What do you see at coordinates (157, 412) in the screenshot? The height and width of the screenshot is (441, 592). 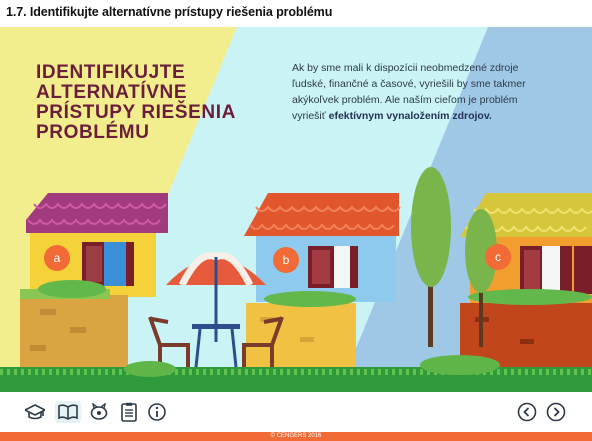 I see `info-icon` at bounding box center [157, 412].